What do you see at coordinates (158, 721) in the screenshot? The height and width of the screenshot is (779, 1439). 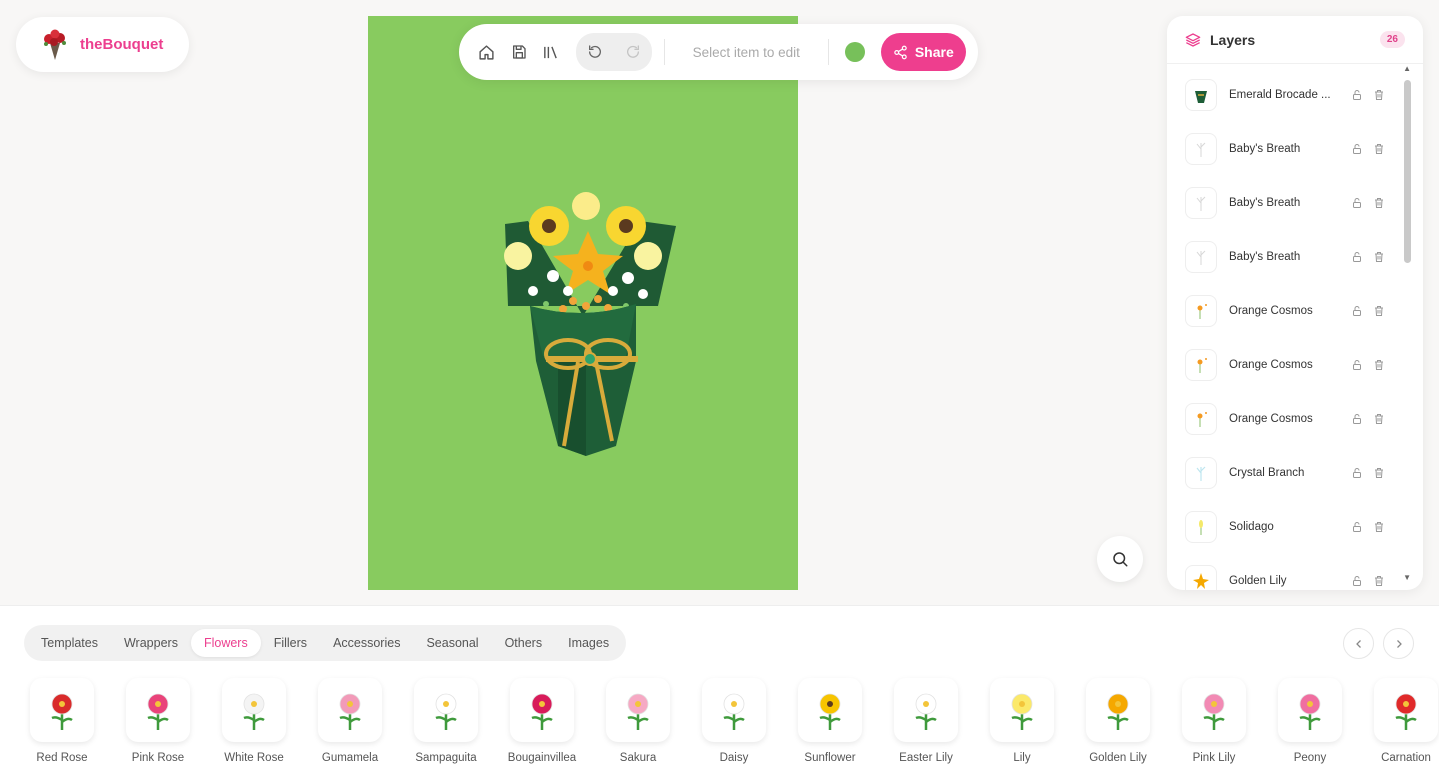 I see `flower-item: Pink Rose` at bounding box center [158, 721].